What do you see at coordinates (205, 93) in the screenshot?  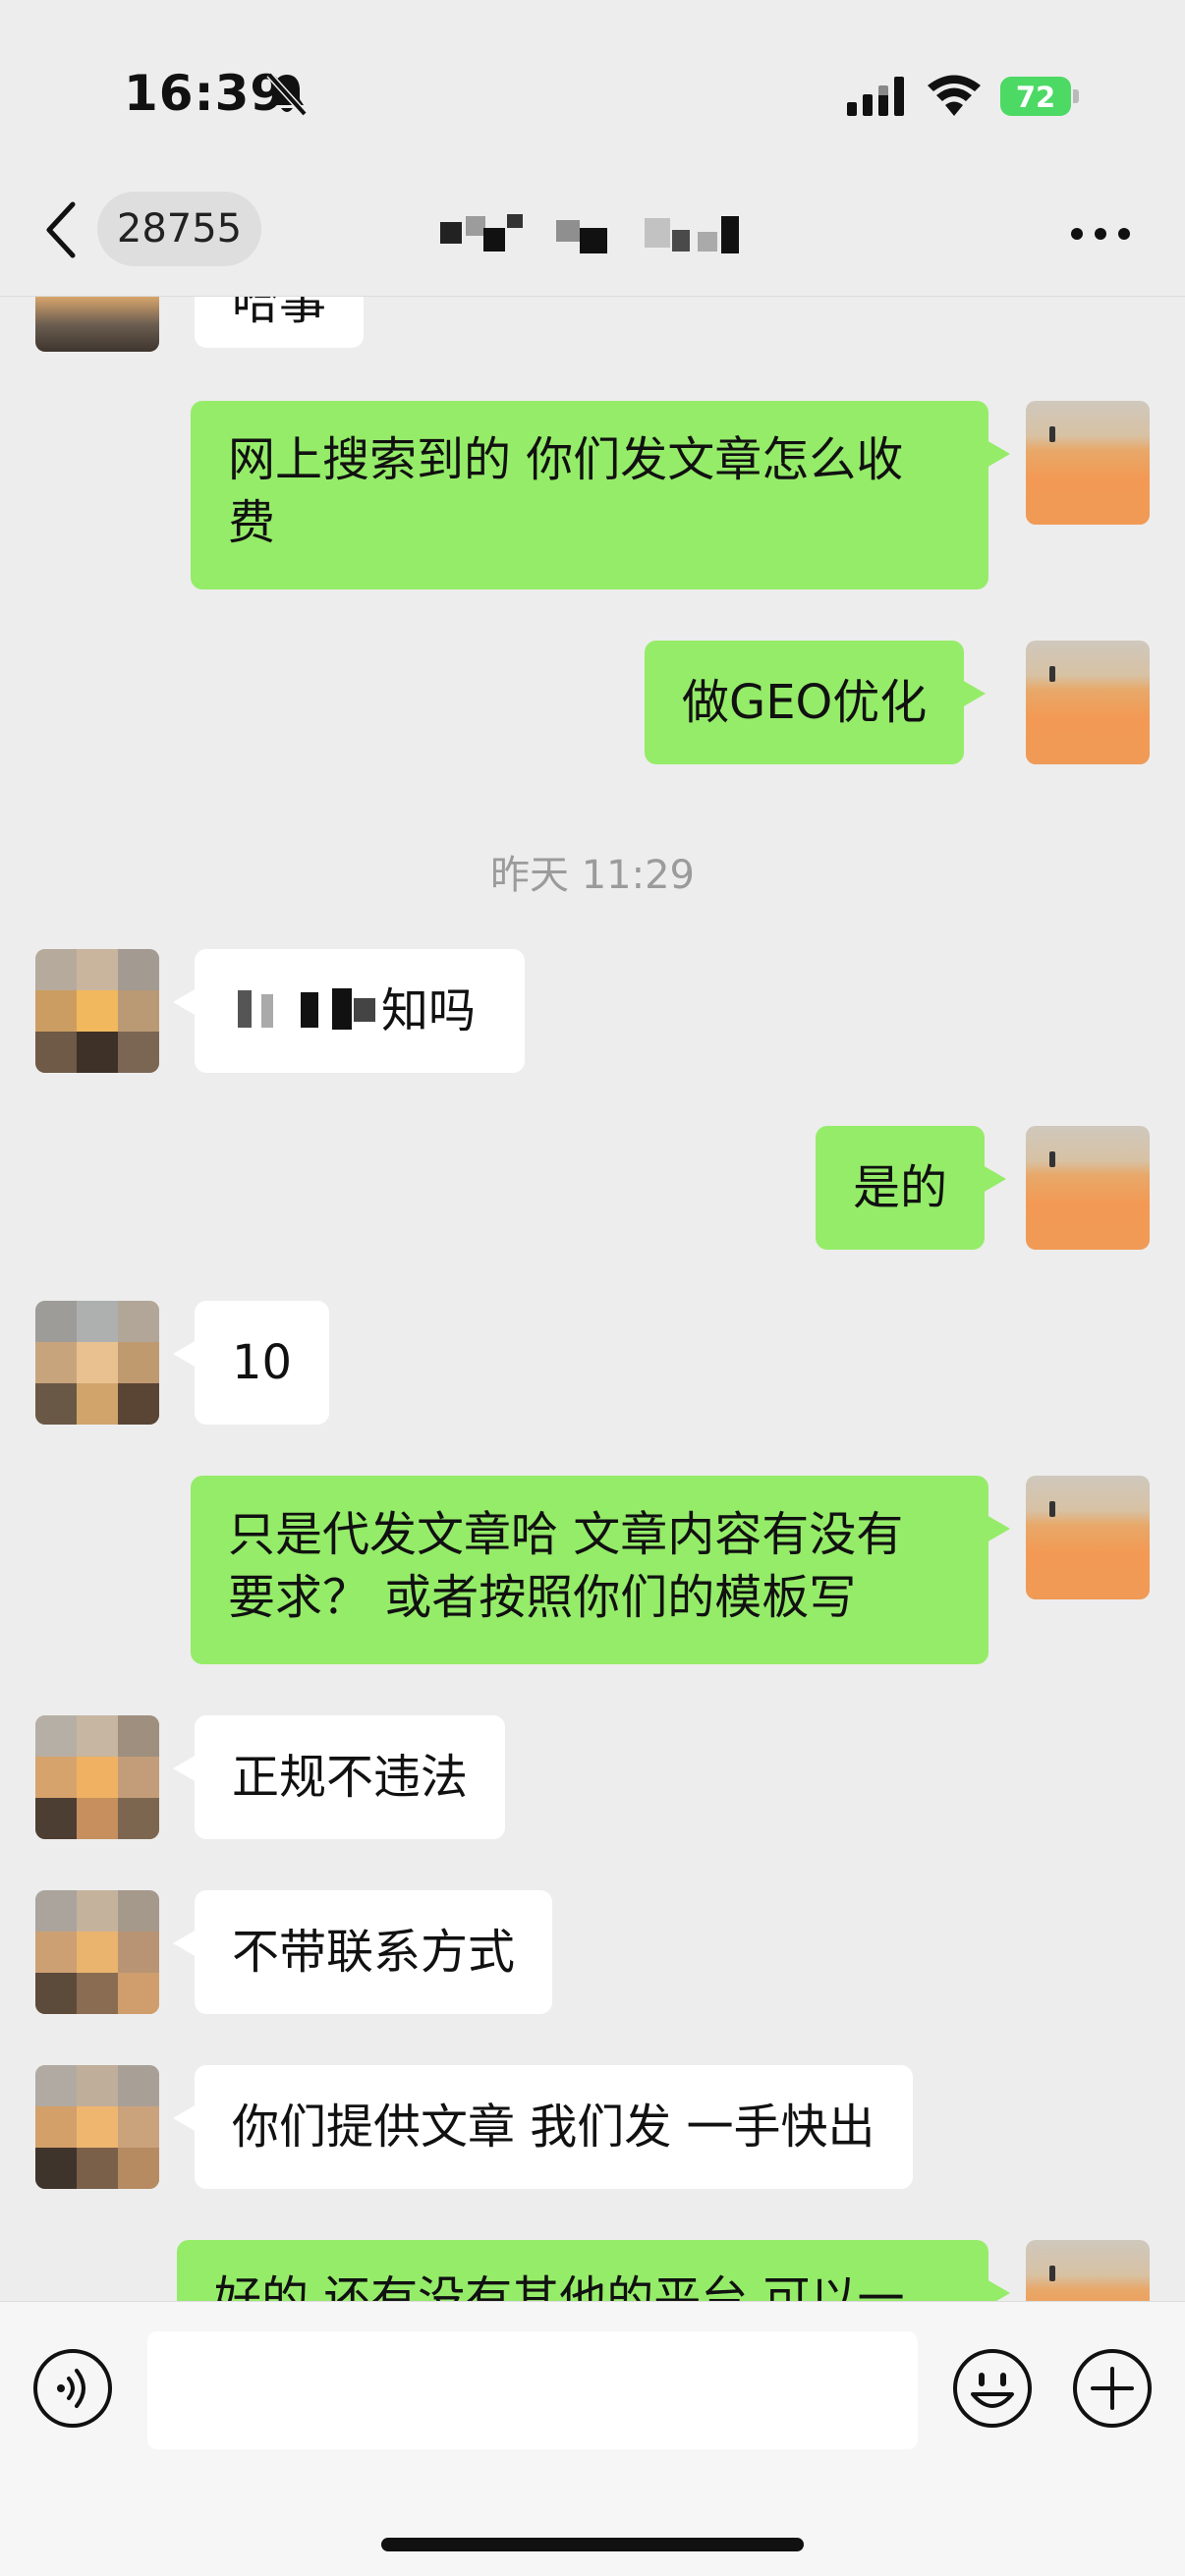 I see `status-time: 16:39` at bounding box center [205, 93].